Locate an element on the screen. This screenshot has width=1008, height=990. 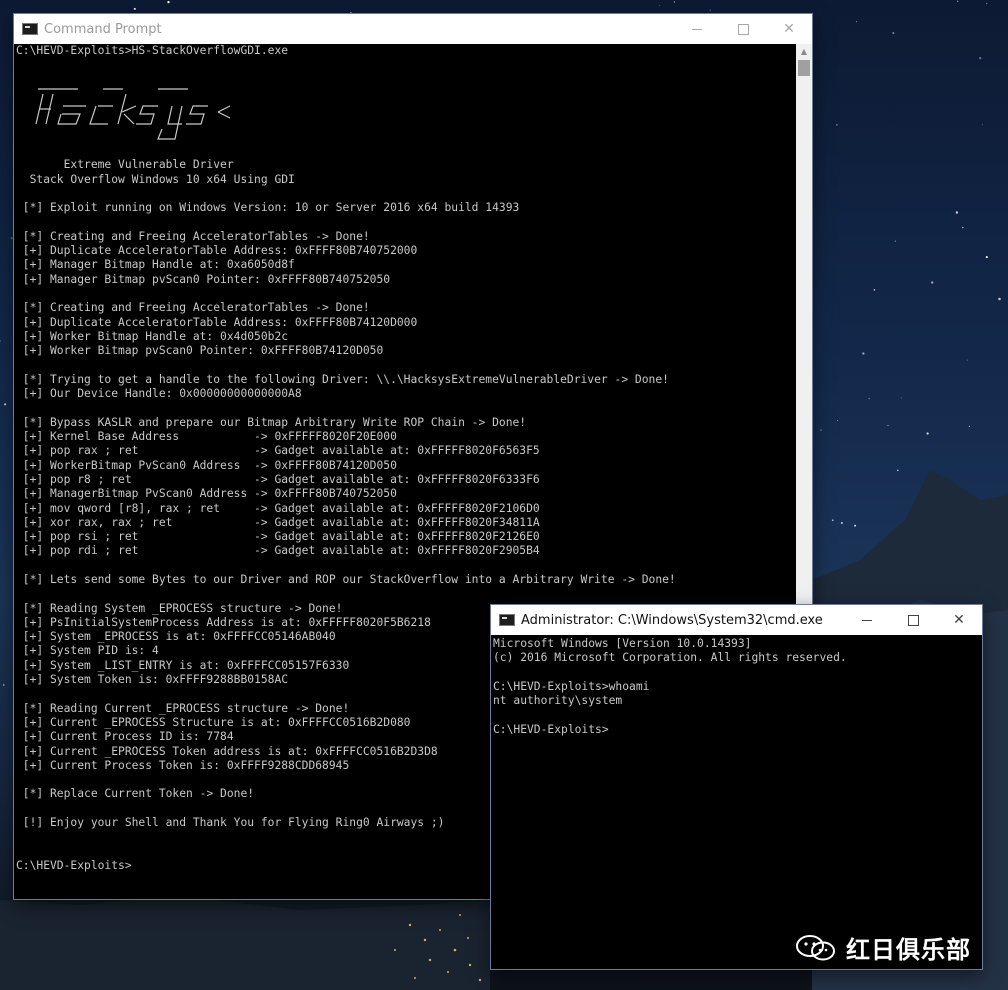
watermark-text: 红日俱乐部 is located at coordinates (908, 950).